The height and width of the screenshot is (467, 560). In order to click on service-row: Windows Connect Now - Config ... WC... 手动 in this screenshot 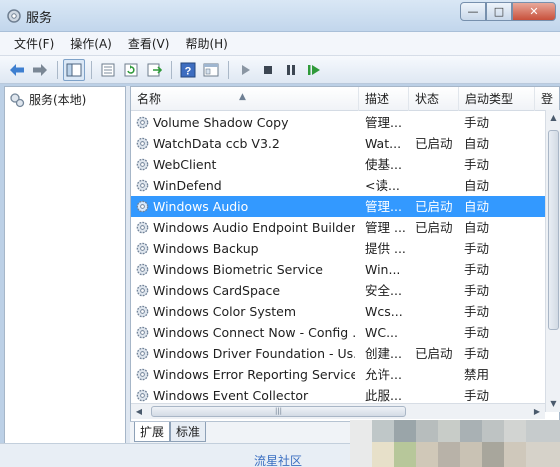, I will do `click(338, 332)`.